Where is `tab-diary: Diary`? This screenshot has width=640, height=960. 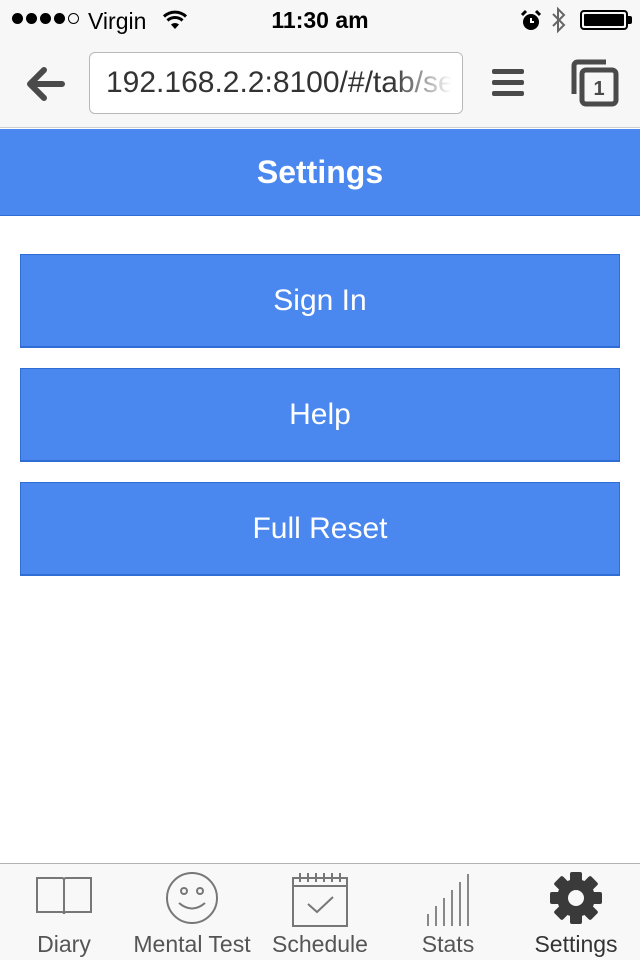
tab-diary: Diary is located at coordinates (64, 912).